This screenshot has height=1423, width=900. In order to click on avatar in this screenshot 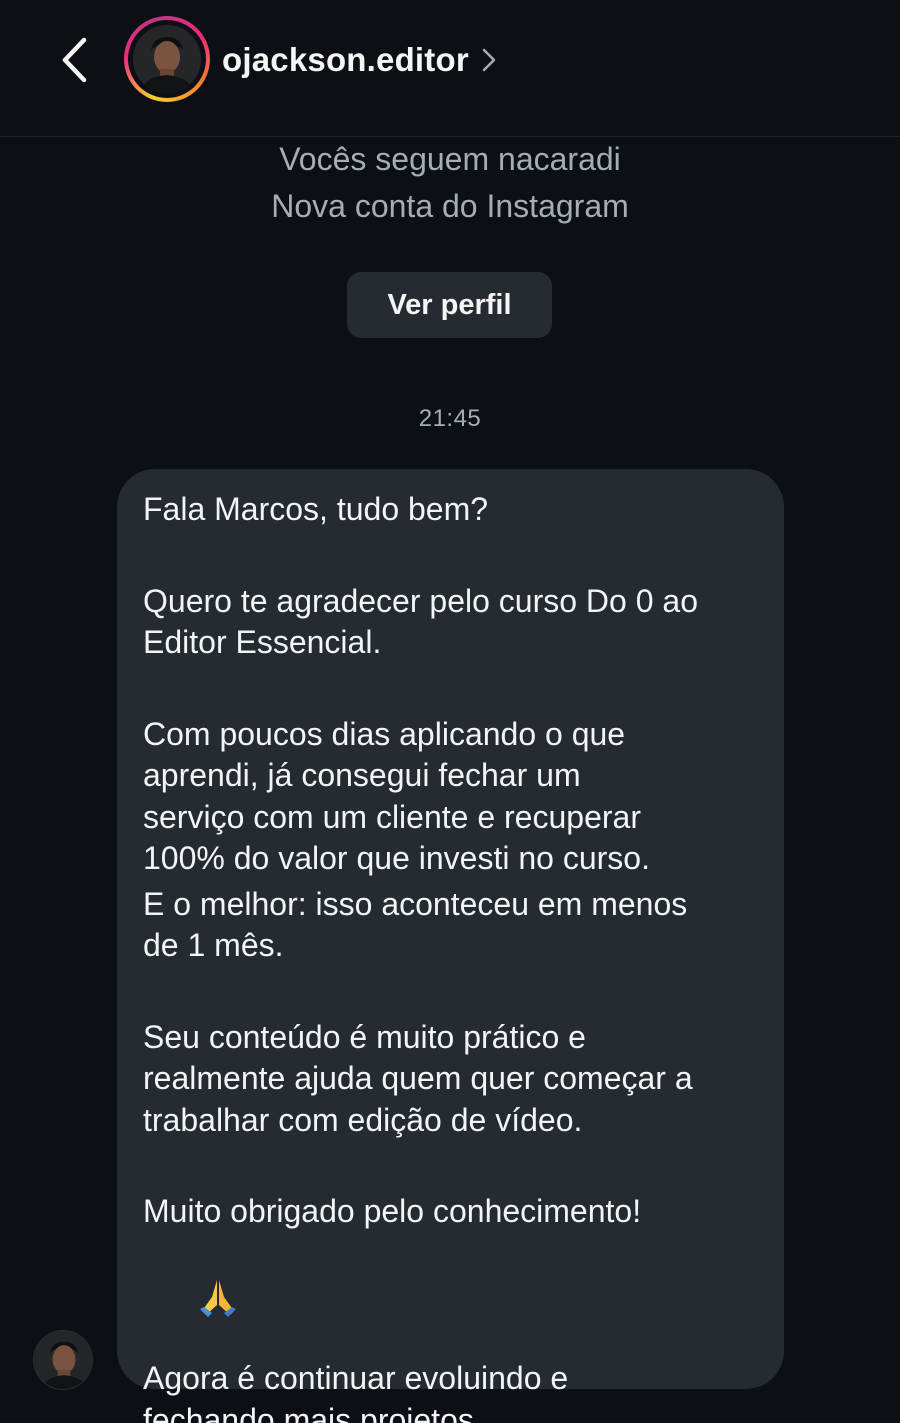, I will do `click(167, 59)`.